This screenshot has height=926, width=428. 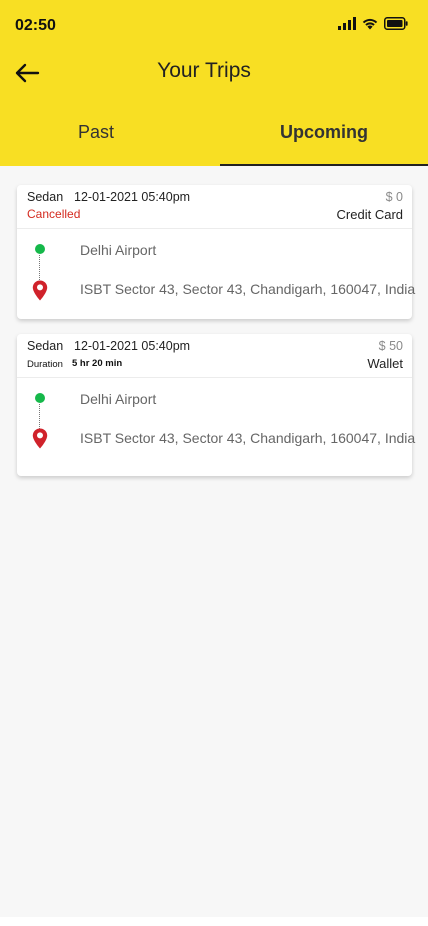 What do you see at coordinates (45, 364) in the screenshot?
I see `duration-label: Duration` at bounding box center [45, 364].